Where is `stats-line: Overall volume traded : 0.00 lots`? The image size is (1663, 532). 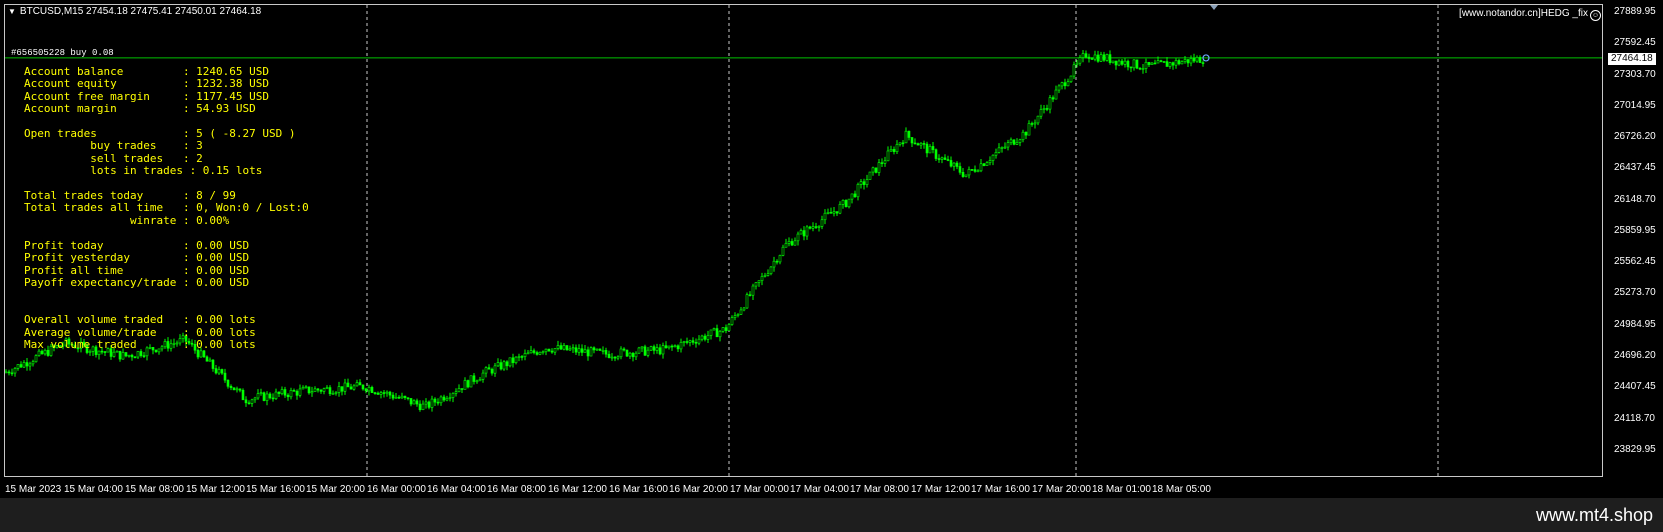
stats-line: Overall volume traded : 0.00 lots is located at coordinates (140, 320).